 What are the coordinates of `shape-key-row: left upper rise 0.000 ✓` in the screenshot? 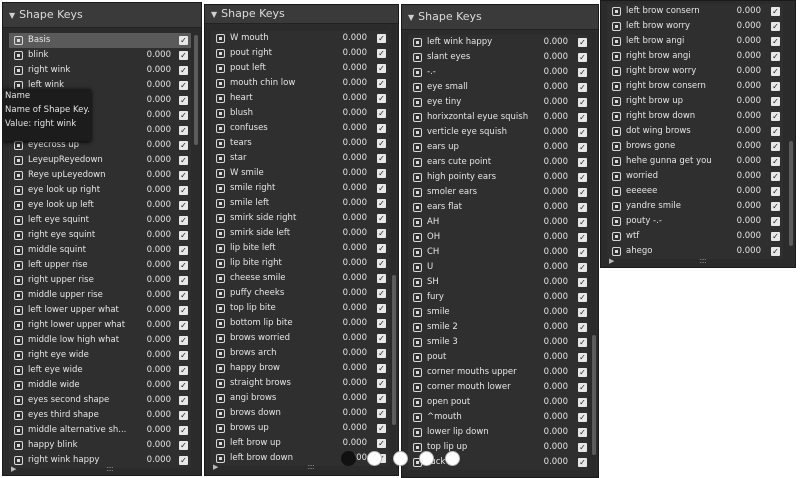 It's located at (100, 265).